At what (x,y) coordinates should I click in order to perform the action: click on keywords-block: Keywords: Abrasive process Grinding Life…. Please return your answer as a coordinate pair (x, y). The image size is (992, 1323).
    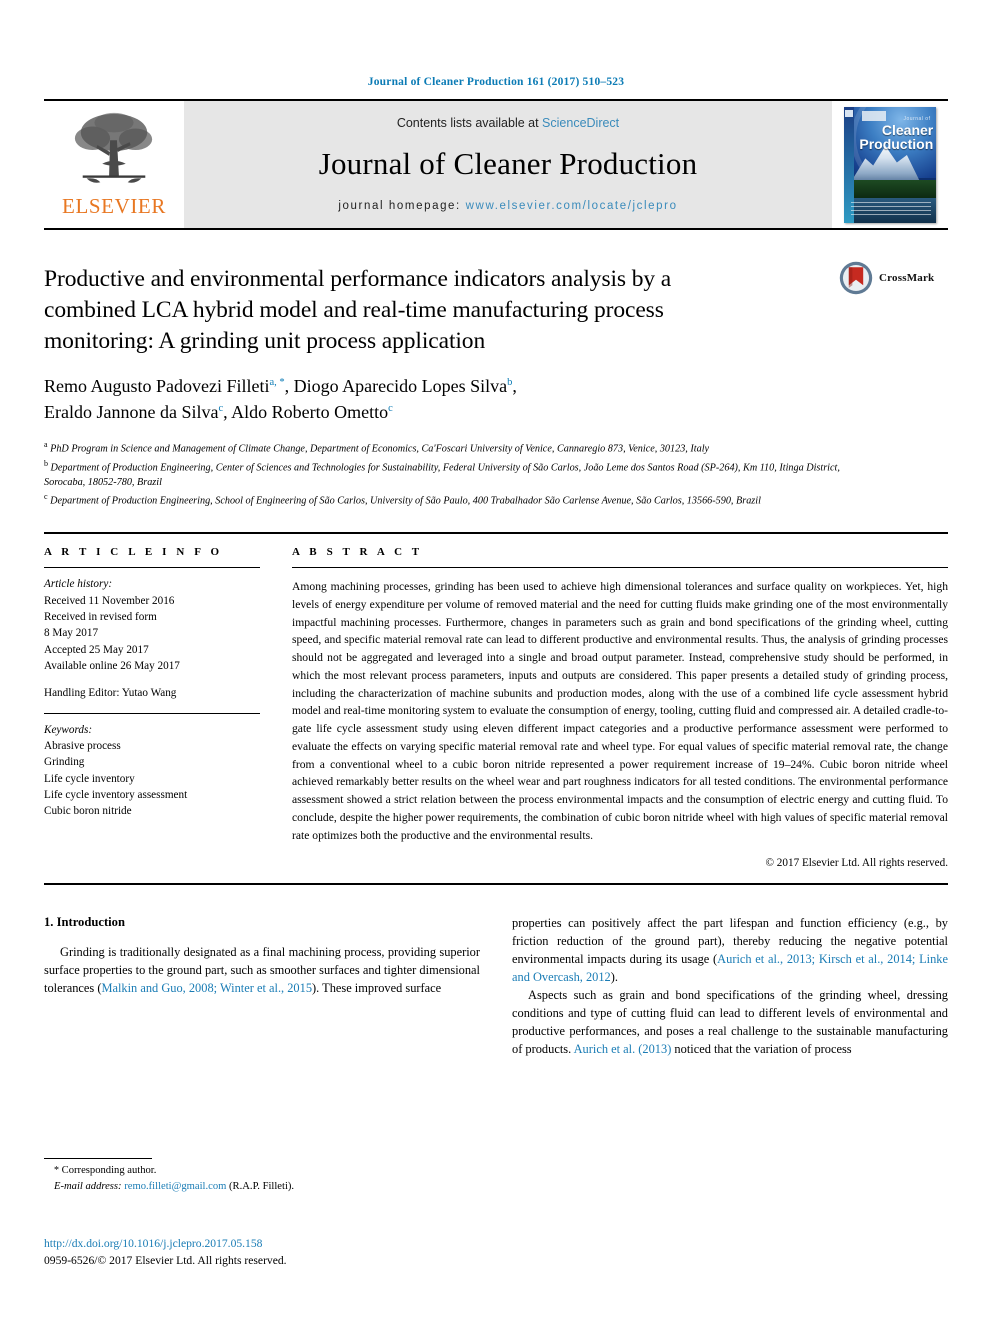
    Looking at the image, I should click on (152, 771).